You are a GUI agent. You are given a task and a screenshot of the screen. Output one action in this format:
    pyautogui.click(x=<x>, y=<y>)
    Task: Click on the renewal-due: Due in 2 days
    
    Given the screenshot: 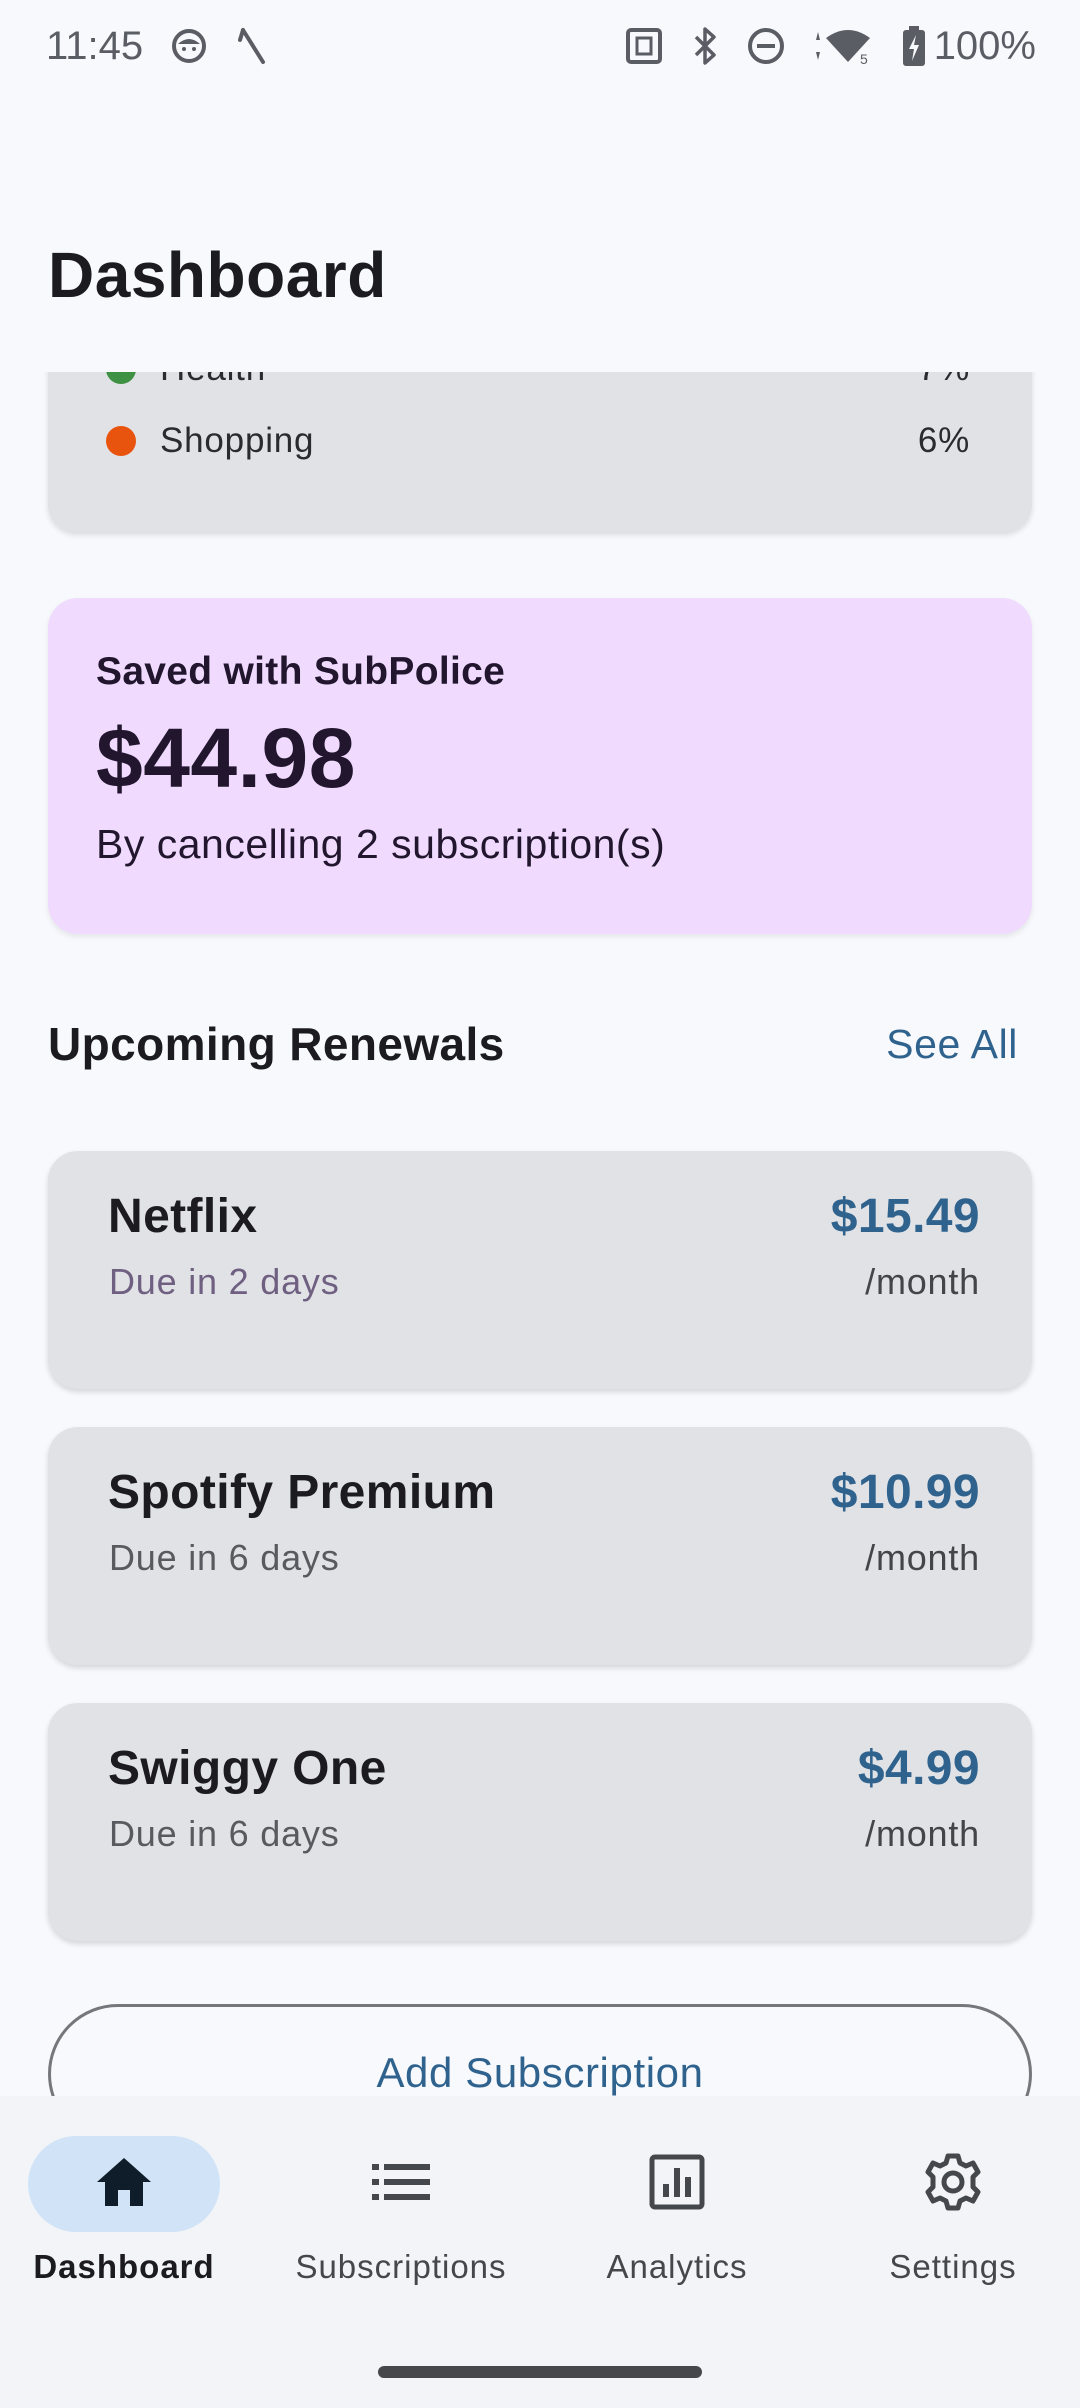 What is the action you would take?
    pyautogui.click(x=224, y=1281)
    